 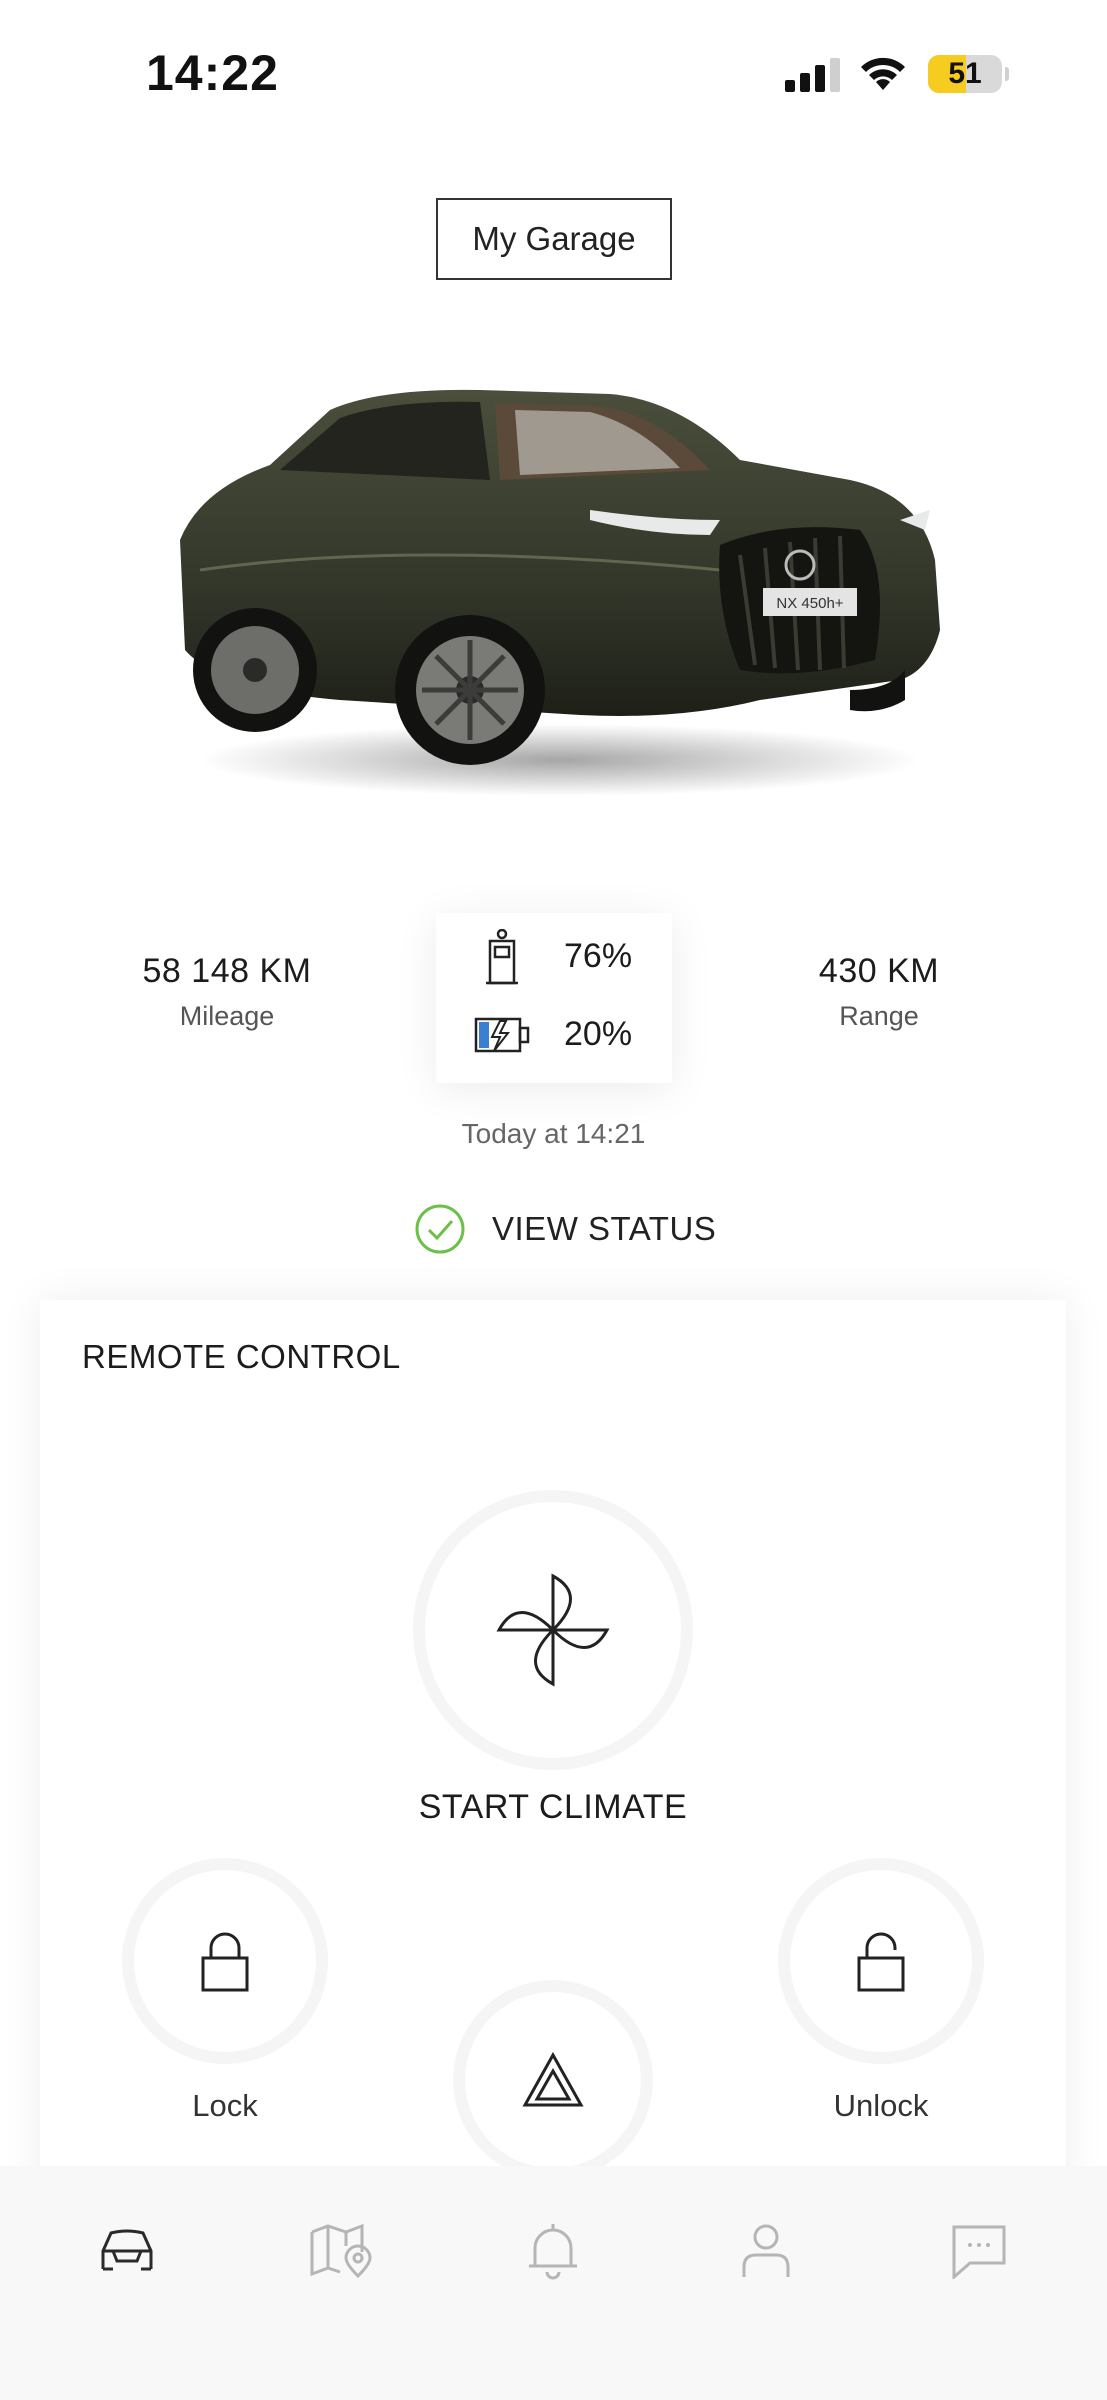 I want to click on nav-messages-tab, so click(x=979, y=2251).